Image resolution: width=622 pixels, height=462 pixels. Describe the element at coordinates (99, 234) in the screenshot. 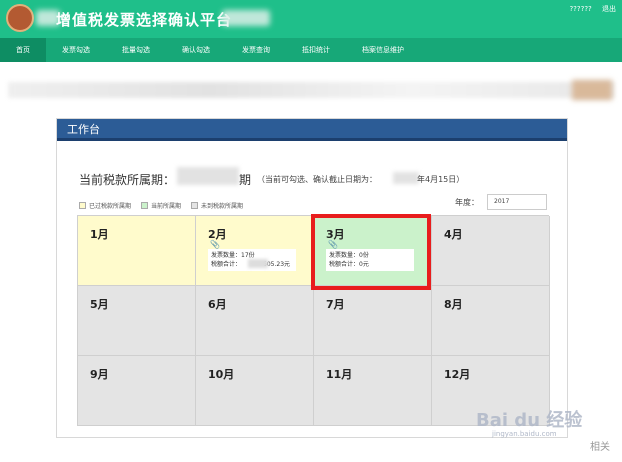

I see `month-label: 1月` at that location.